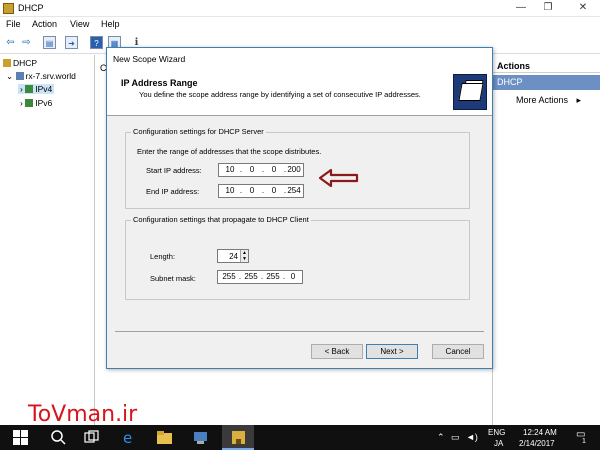 The width and height of the screenshot is (600, 450). What do you see at coordinates (458, 351) in the screenshot?
I see `cancel-button: Cancel` at bounding box center [458, 351].